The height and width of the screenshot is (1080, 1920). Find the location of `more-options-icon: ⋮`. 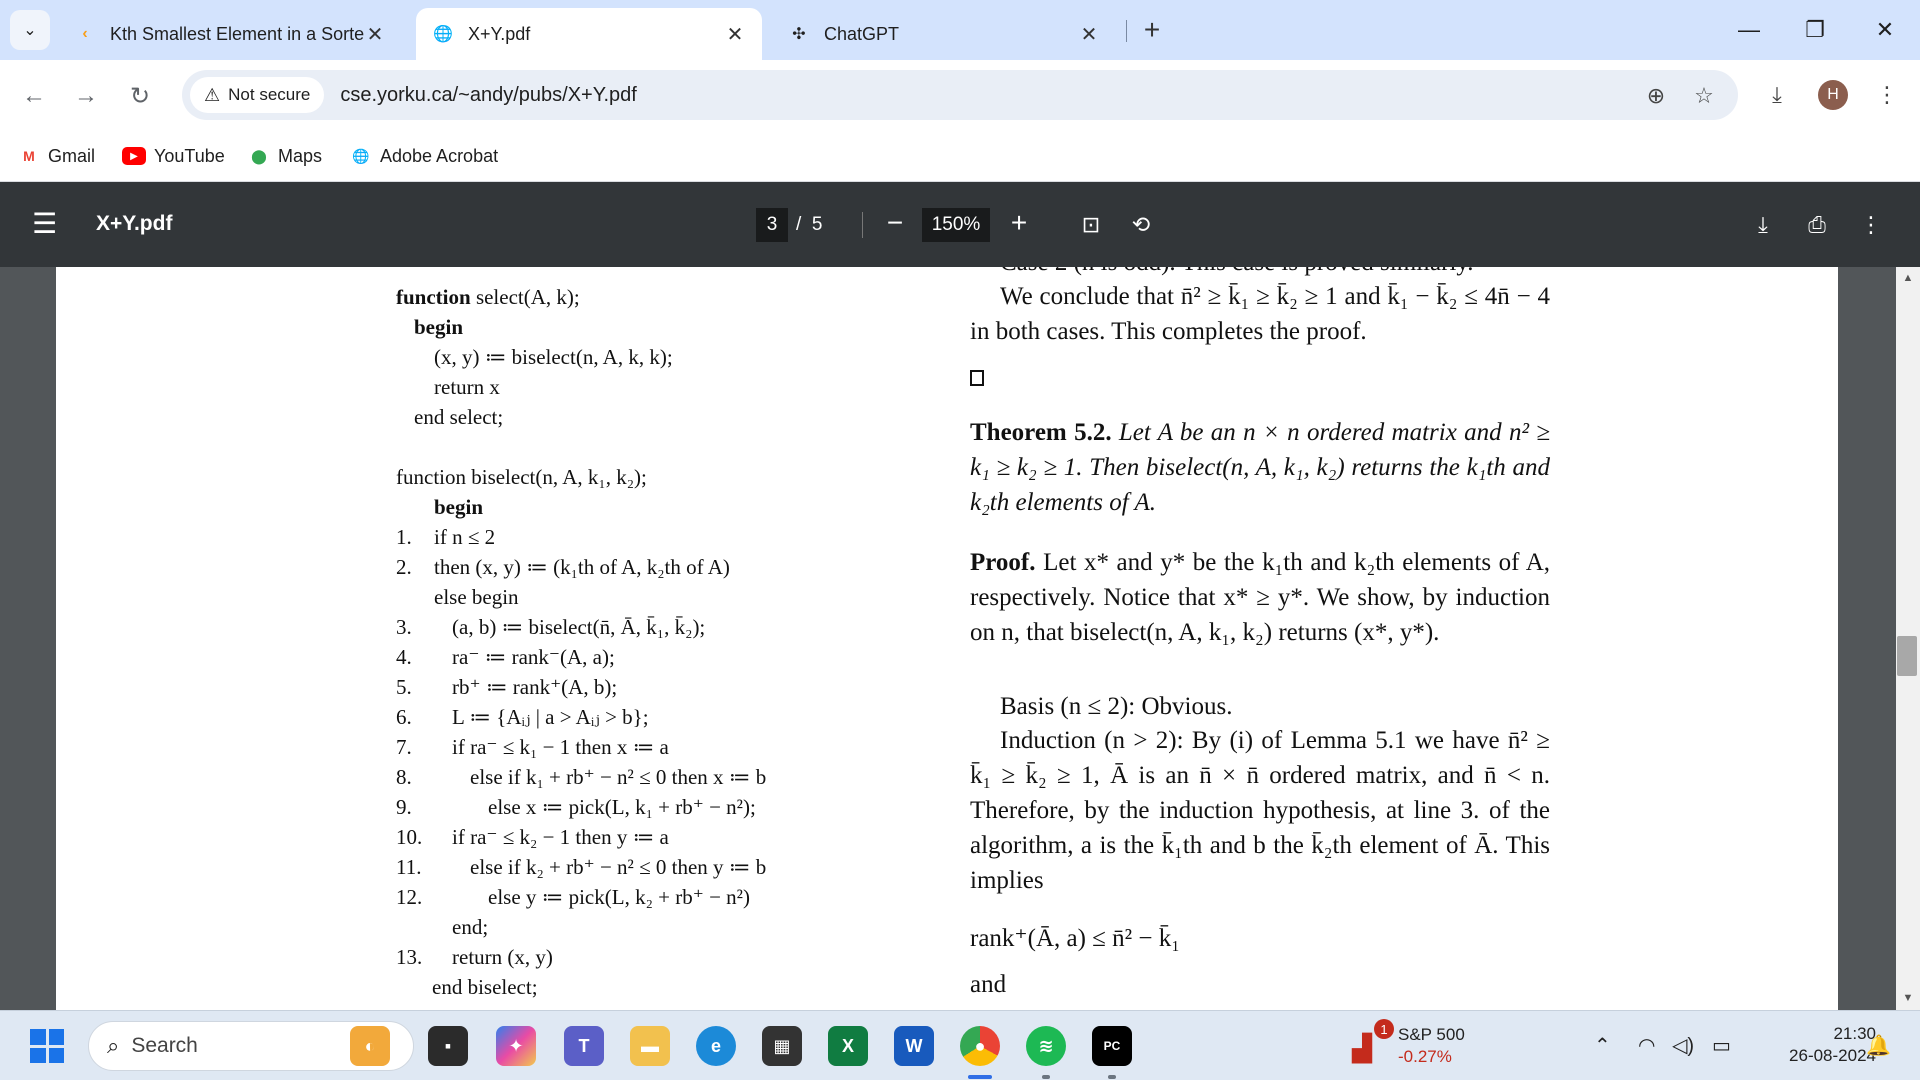

more-options-icon: ⋮ is located at coordinates (1871, 225).